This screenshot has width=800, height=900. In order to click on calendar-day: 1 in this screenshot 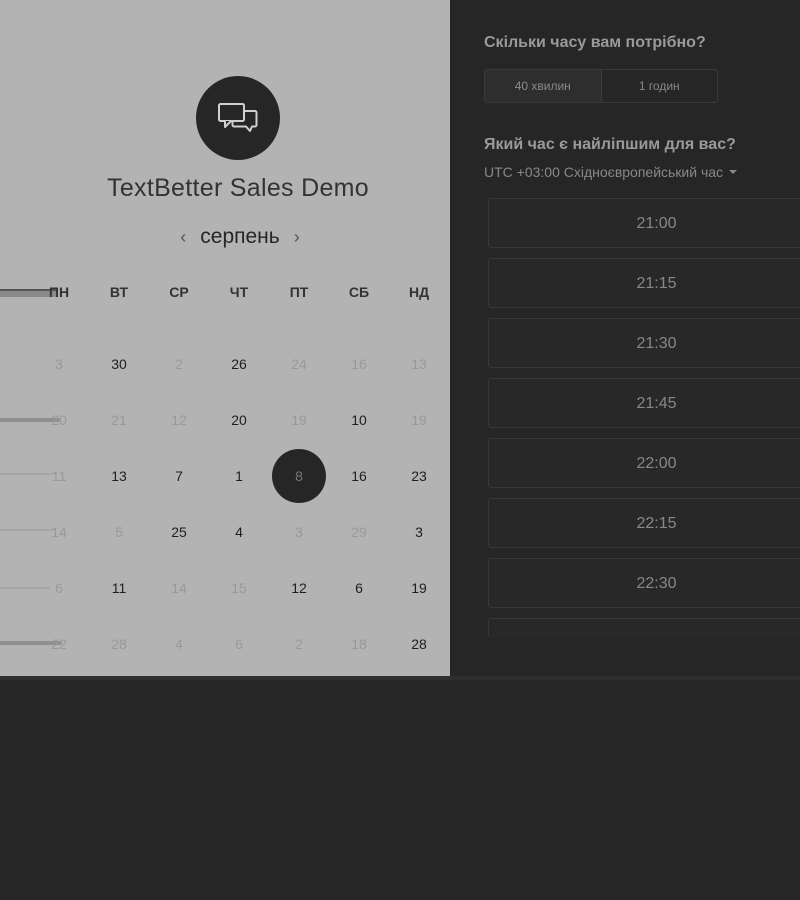, I will do `click(239, 476)`.